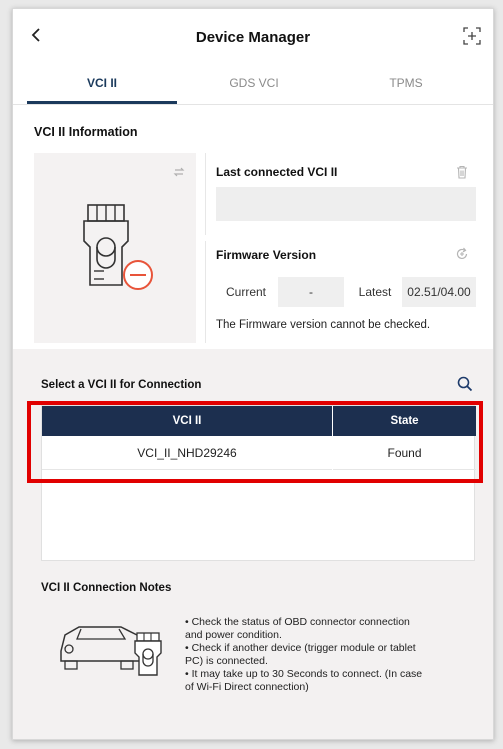  I want to click on table-row: VCI_II_NHD29246 Found, so click(259, 453).